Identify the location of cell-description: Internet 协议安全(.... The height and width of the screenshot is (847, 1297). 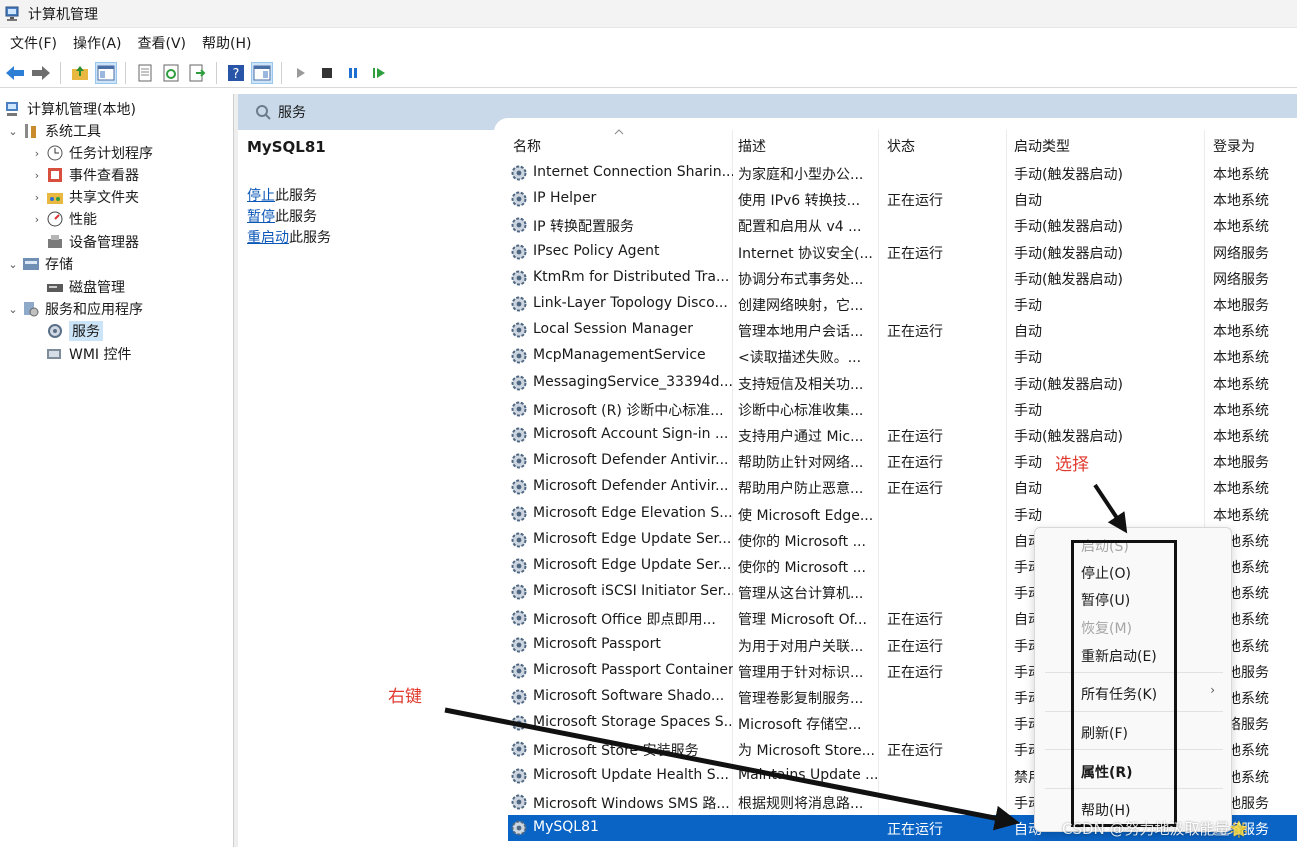
(805, 253).